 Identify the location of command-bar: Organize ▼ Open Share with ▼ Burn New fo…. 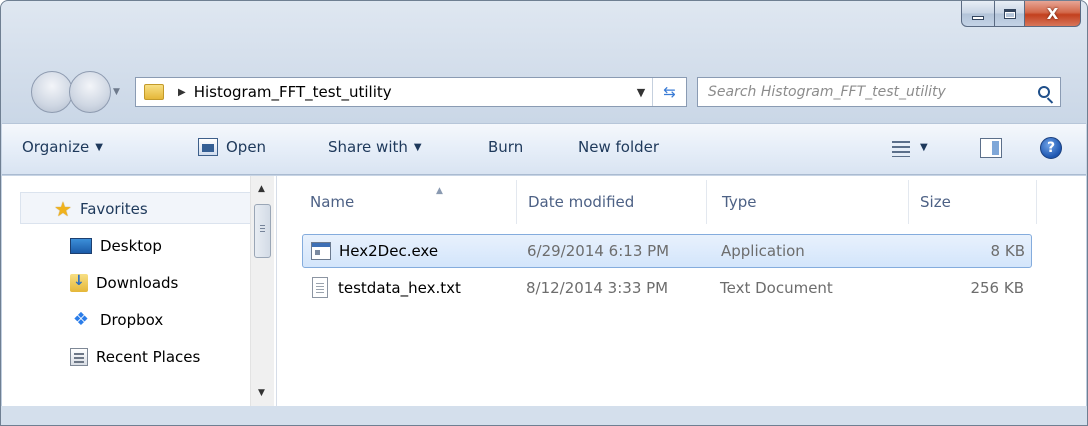
(544, 149).